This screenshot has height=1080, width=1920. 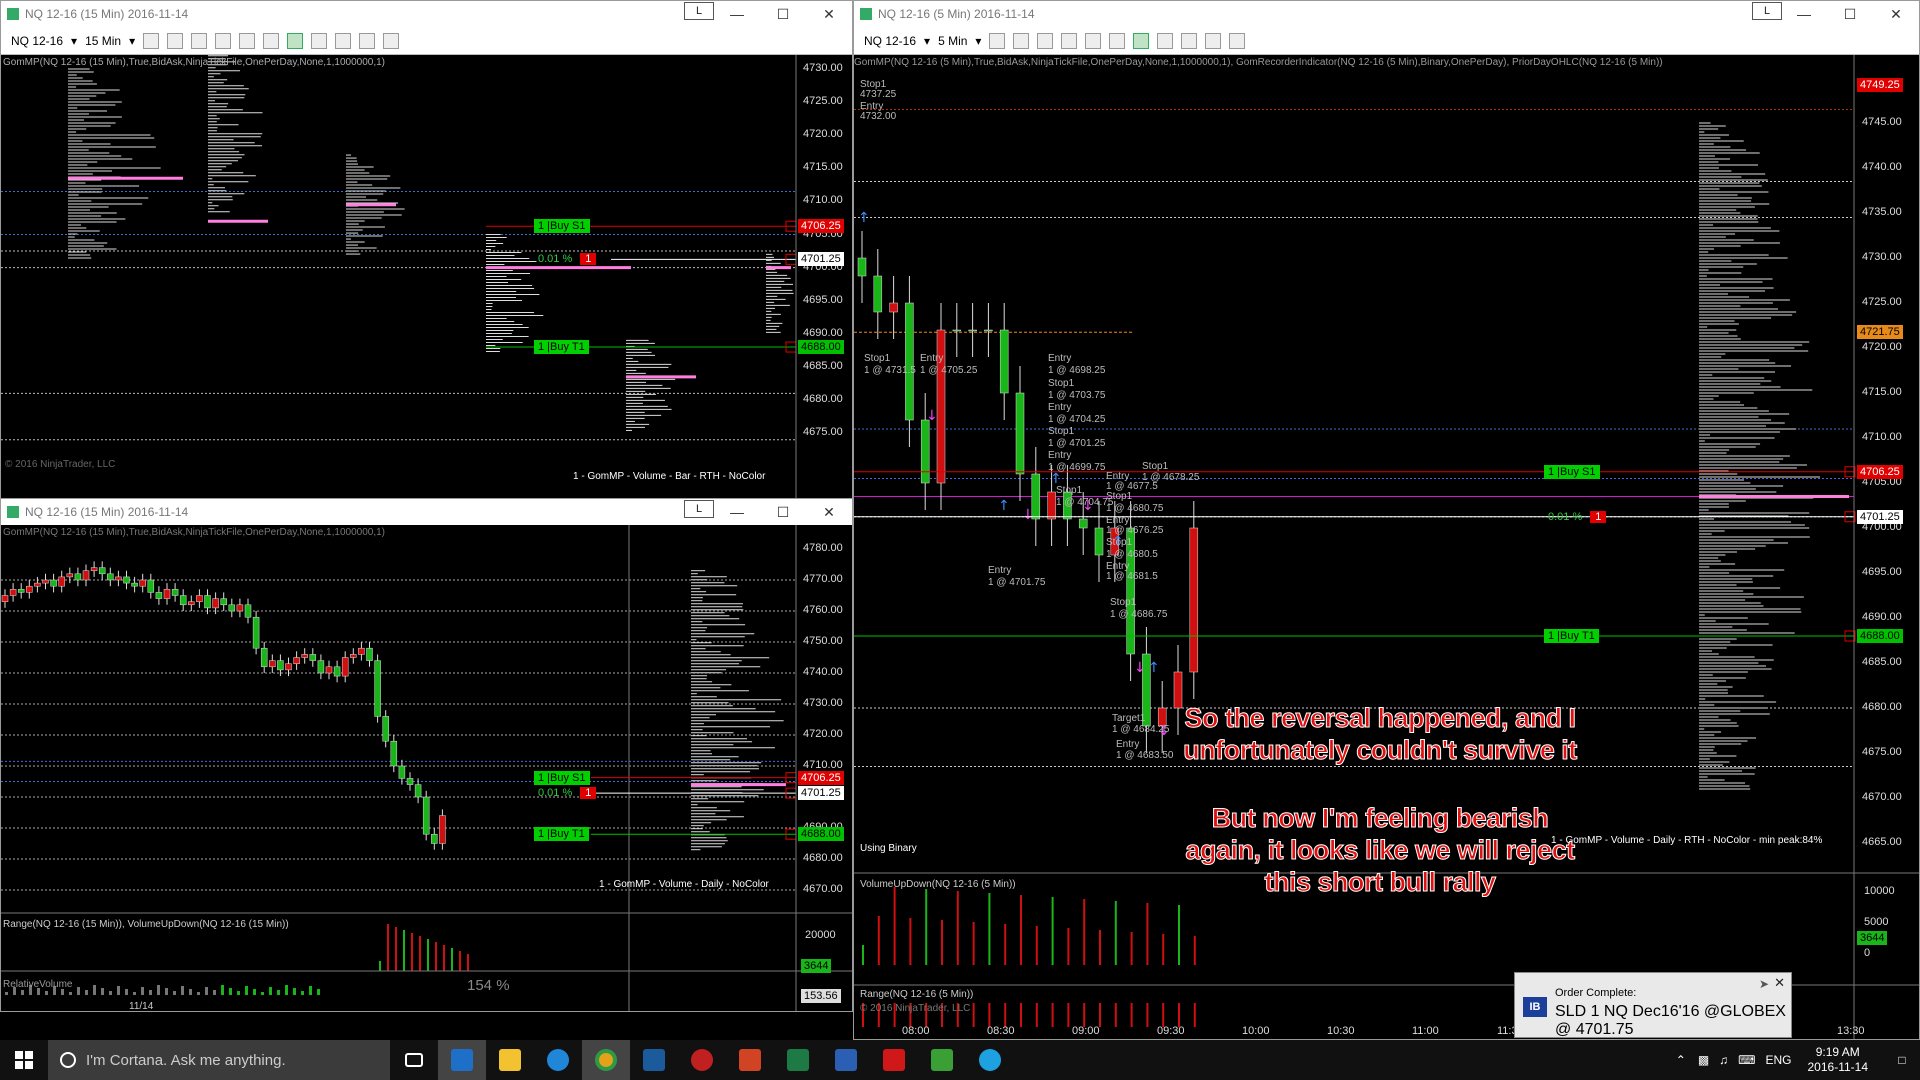 What do you see at coordinates (654, 1060) in the screenshot?
I see `tws-icon` at bounding box center [654, 1060].